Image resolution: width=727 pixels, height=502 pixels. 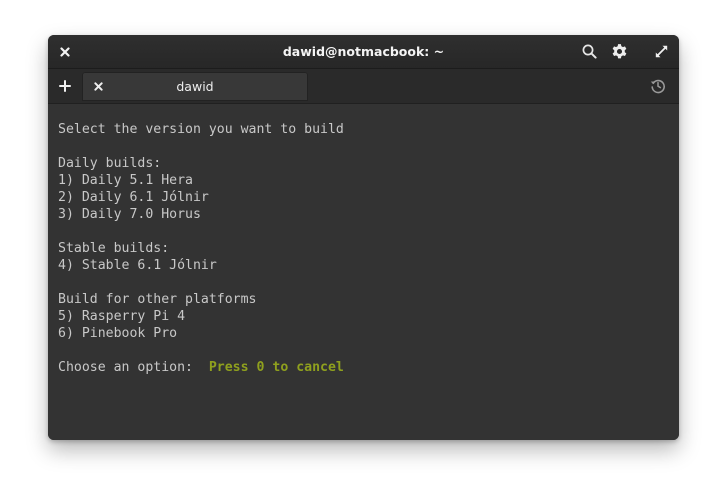 What do you see at coordinates (363, 52) in the screenshot?
I see `titlebar: dawid@notmacbook: ~` at bounding box center [363, 52].